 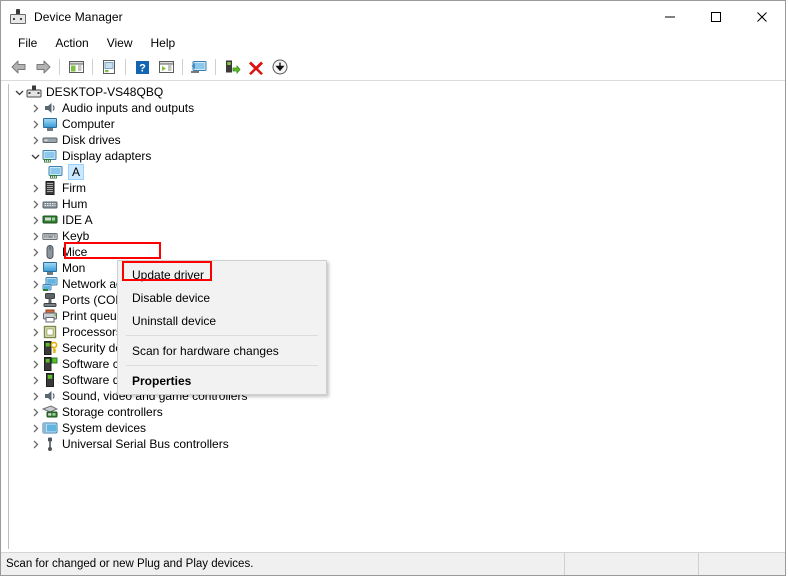 What do you see at coordinates (393, 124) in the screenshot?
I see `tree-item-computer: Computer` at bounding box center [393, 124].